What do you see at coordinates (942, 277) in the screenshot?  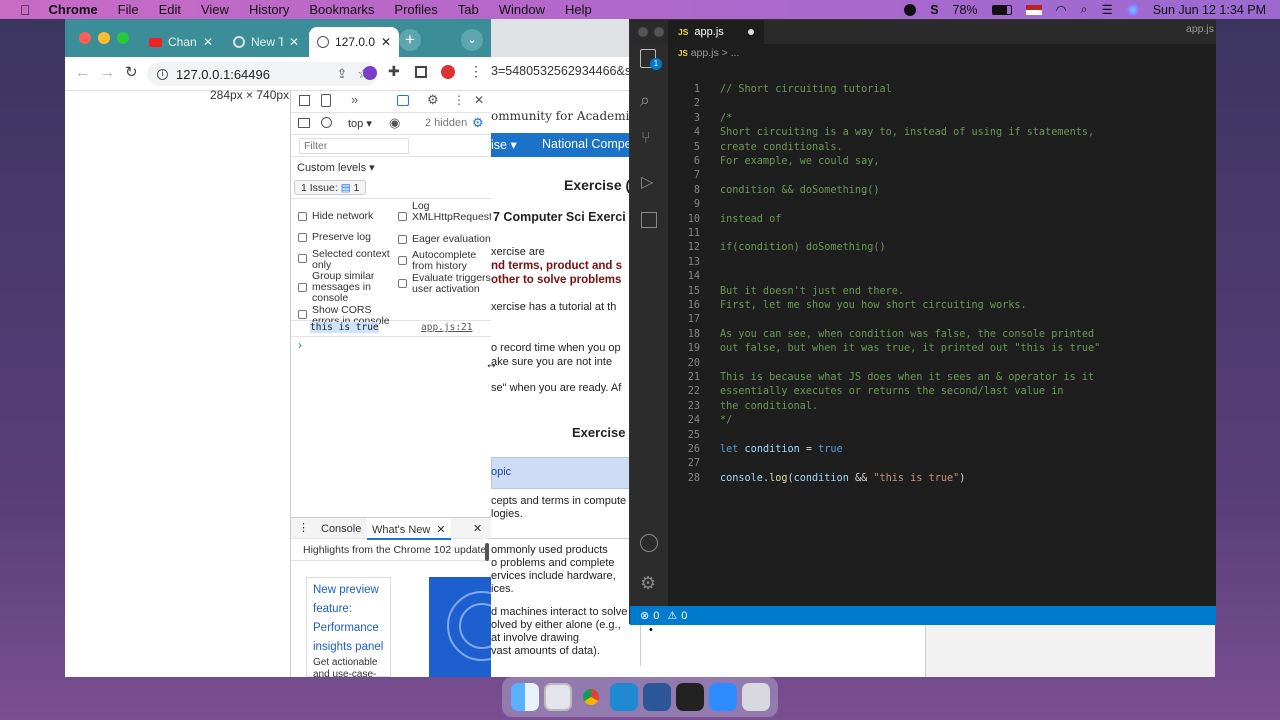 I see `code-line: 14` at bounding box center [942, 277].